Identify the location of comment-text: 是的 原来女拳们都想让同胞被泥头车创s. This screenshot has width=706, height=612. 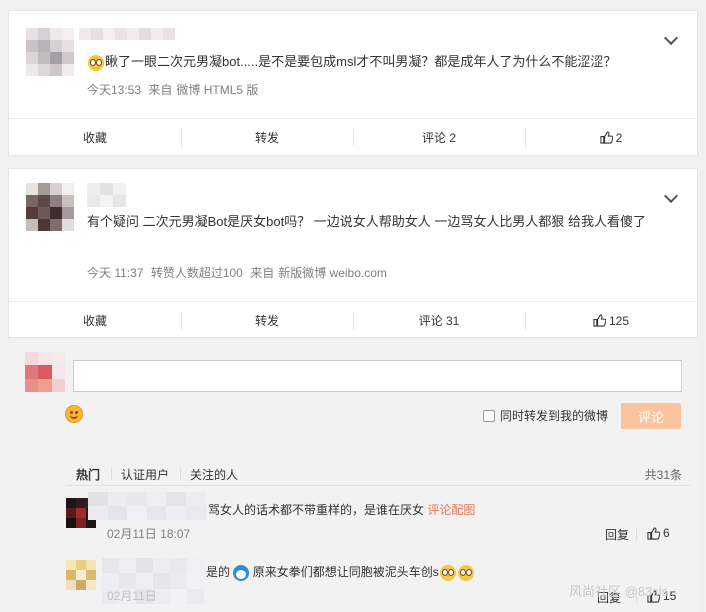
(340, 572).